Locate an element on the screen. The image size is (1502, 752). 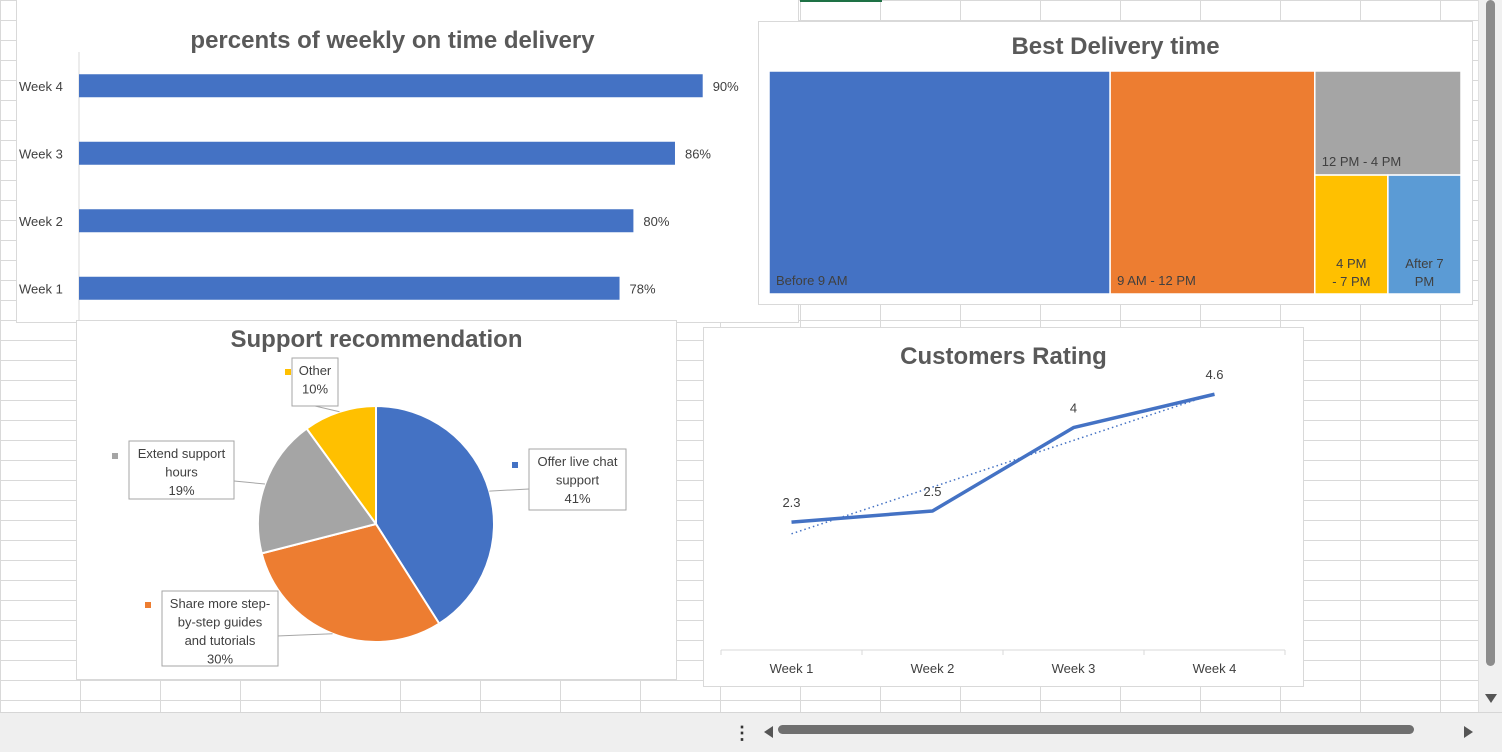
tile-label: After 7 is located at coordinates (1424, 263).